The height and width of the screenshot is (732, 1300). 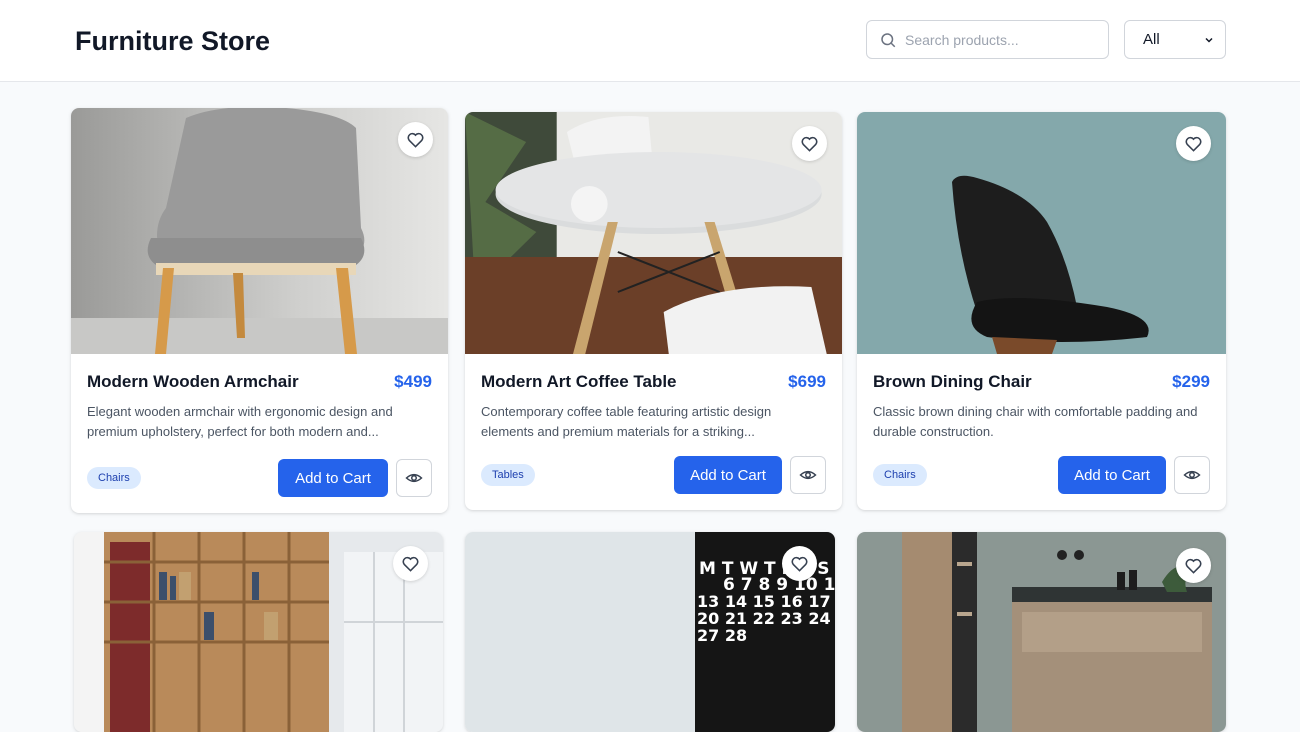 I want to click on search-box, so click(x=987, y=39).